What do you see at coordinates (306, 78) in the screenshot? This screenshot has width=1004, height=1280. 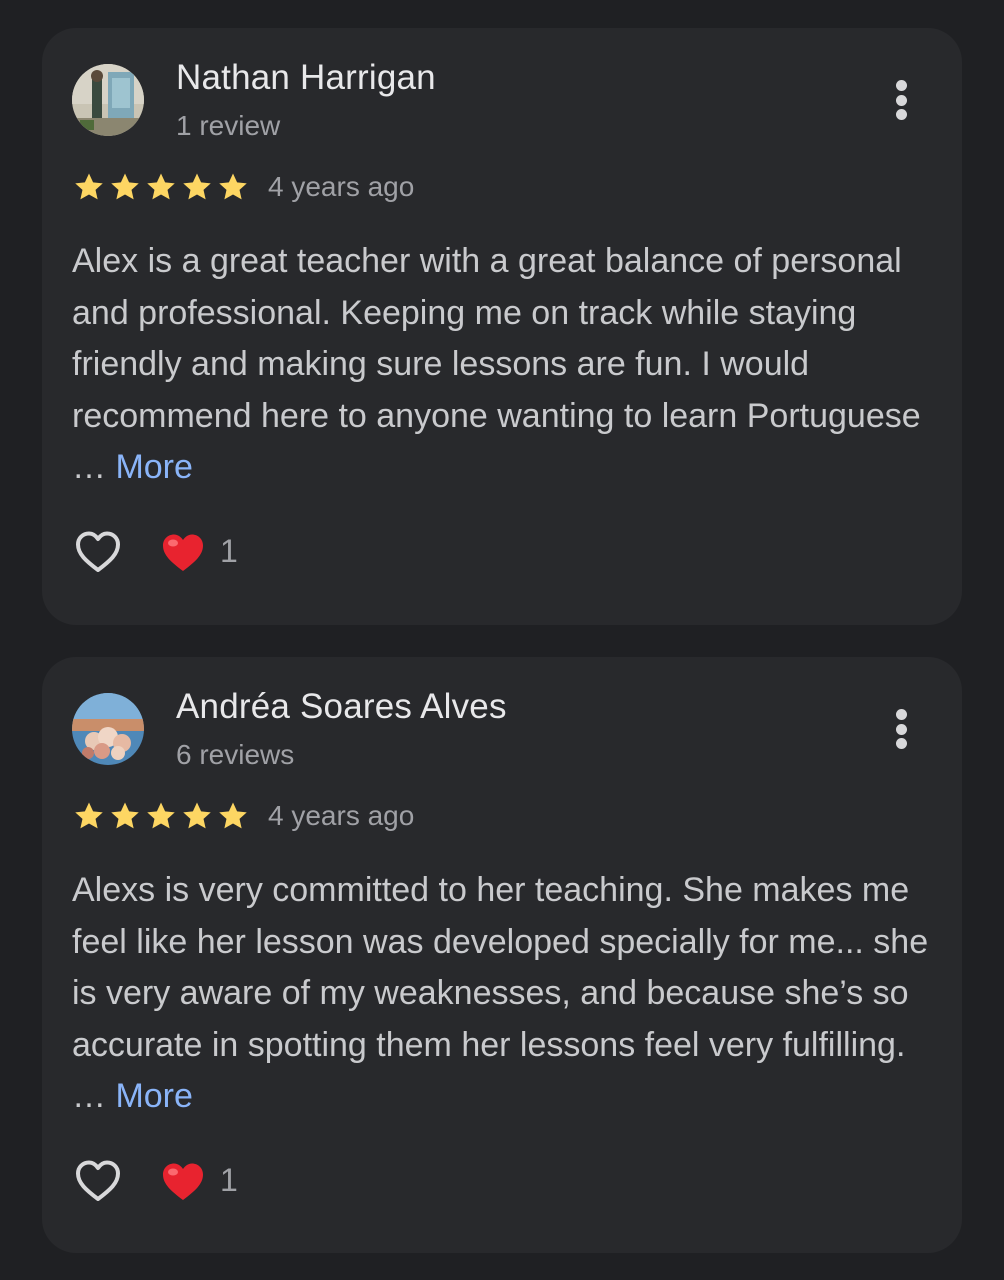 I see `reviewer-name: Nathan Harrigan` at bounding box center [306, 78].